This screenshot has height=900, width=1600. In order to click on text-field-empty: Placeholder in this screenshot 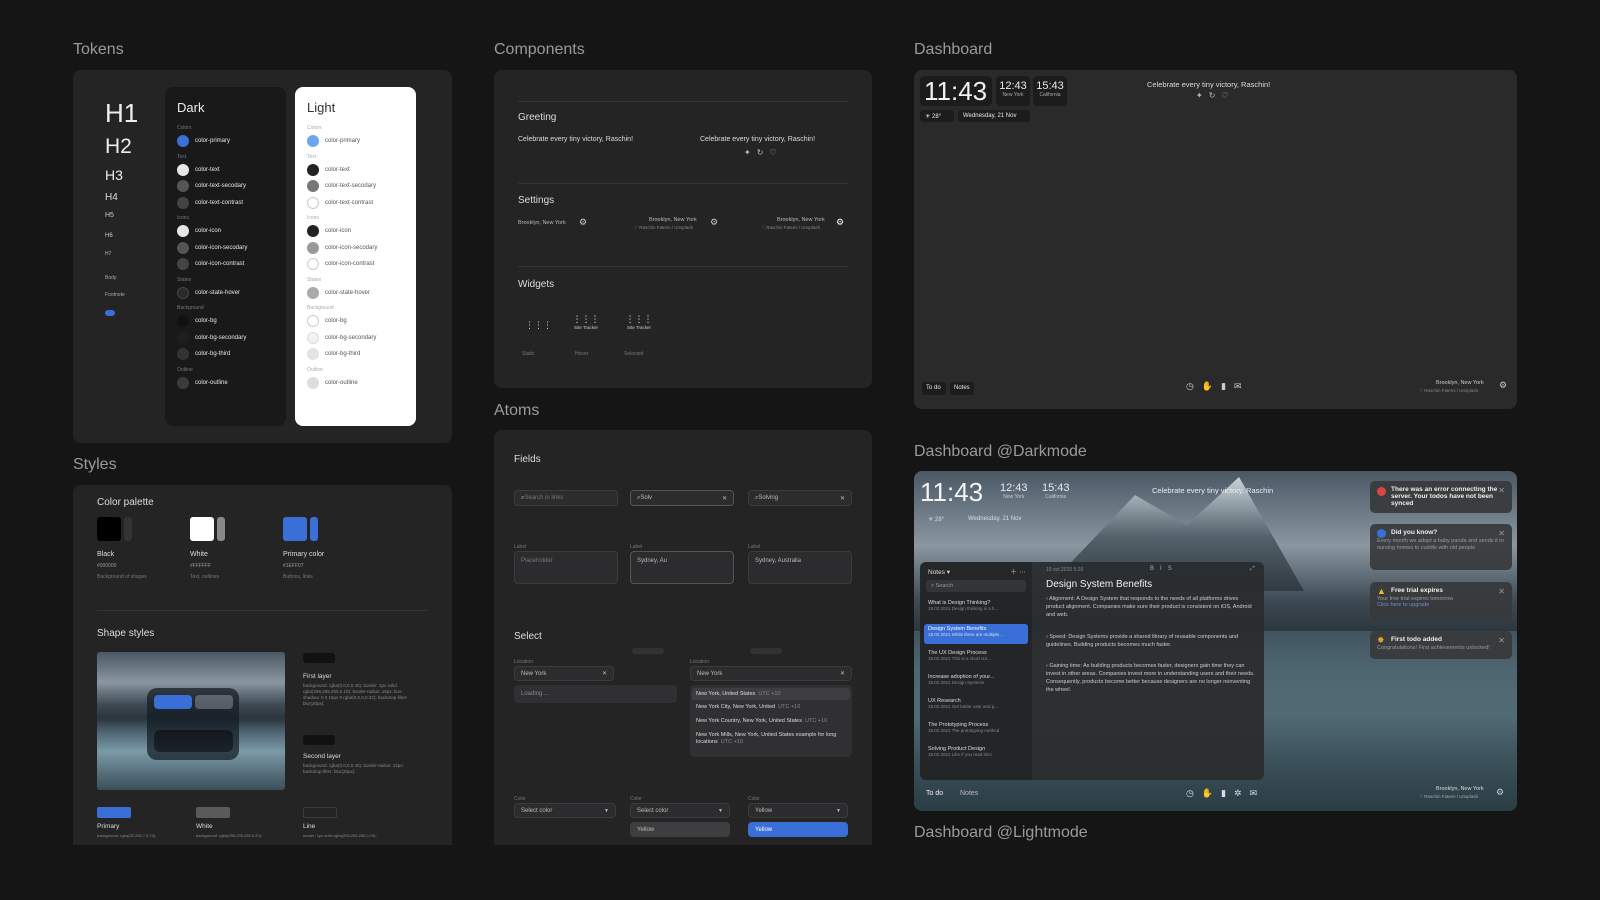, I will do `click(566, 567)`.